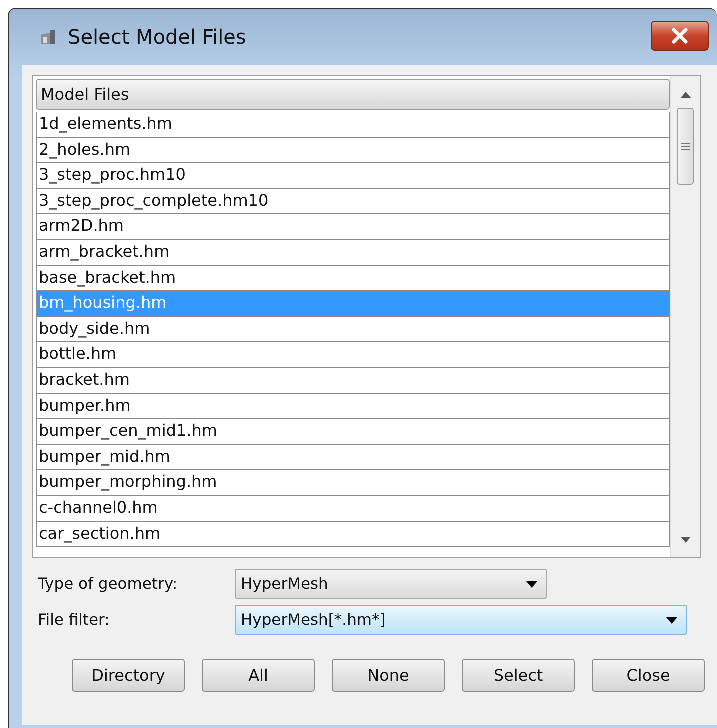 The image size is (717, 728). I want to click on file-row: bumper_morphing.hm, so click(353, 483).